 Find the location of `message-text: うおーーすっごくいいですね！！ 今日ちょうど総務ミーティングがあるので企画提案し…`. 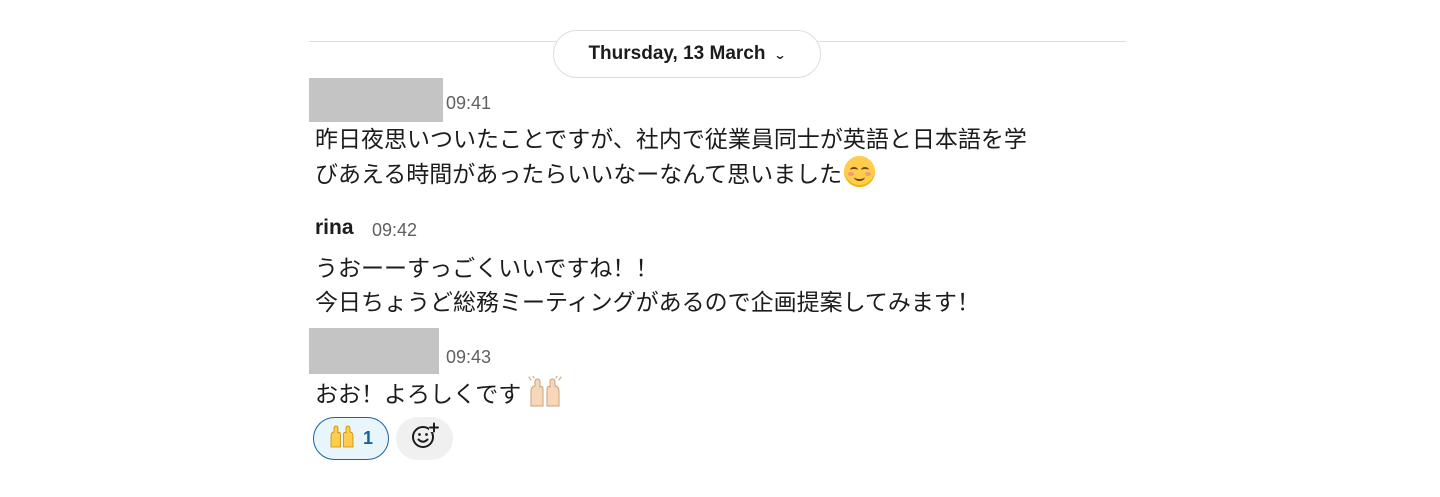

message-text: うおーーすっごくいいですね！！ 今日ちょうど総務ミーティングがあるので企画提案し… is located at coordinates (647, 285).